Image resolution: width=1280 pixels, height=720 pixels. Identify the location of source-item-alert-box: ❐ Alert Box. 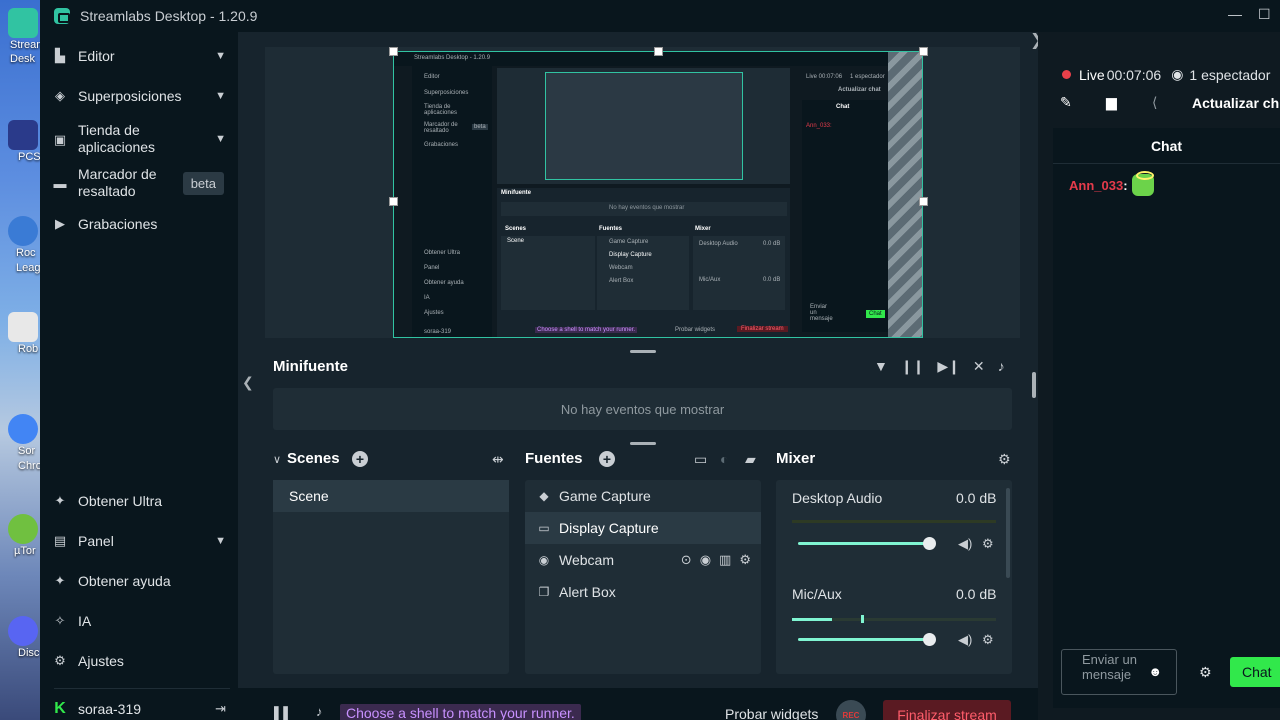
(643, 592).